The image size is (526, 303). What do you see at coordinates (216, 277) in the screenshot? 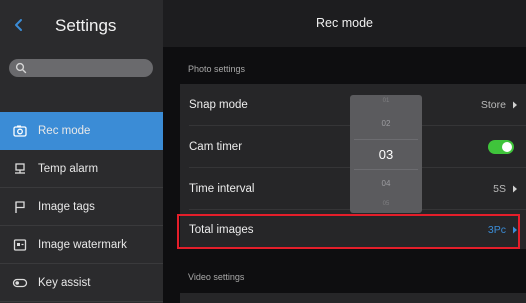
I see `video-settings-label: Video settings` at bounding box center [216, 277].